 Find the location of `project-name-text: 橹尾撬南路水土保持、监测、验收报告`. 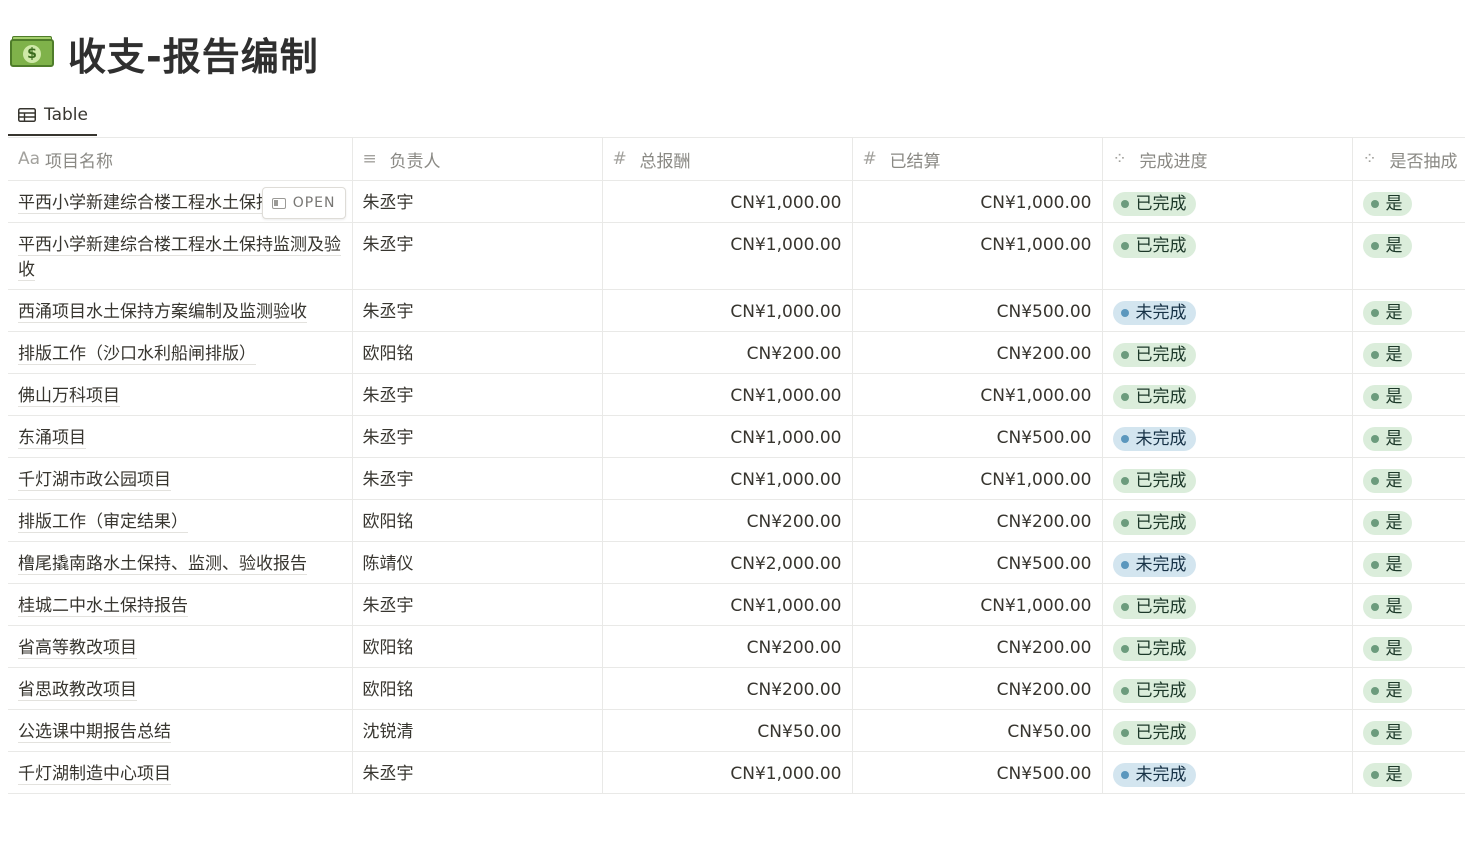

project-name-text: 橹尾撬南路水土保持、监测、验收报告 is located at coordinates (162, 564).